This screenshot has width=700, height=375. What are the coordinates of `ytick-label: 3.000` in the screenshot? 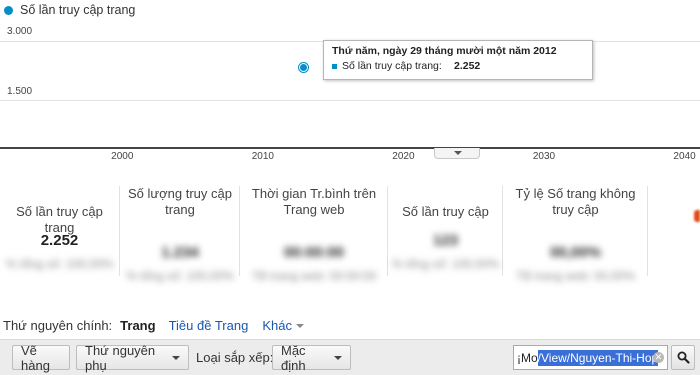 It's located at (20, 31).